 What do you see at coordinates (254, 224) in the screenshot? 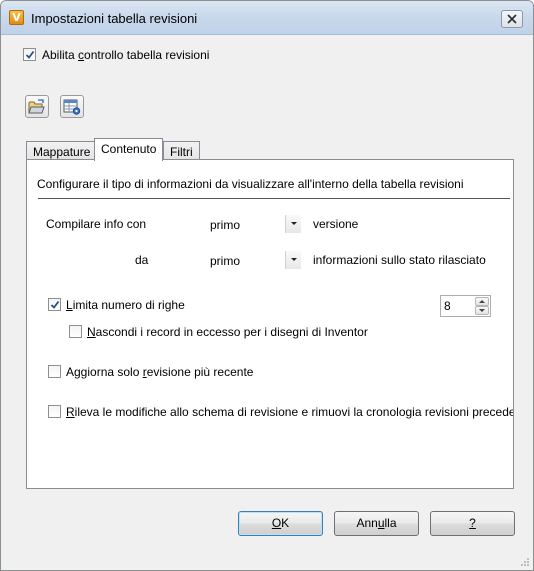
I see `compile-info-select: primo` at bounding box center [254, 224].